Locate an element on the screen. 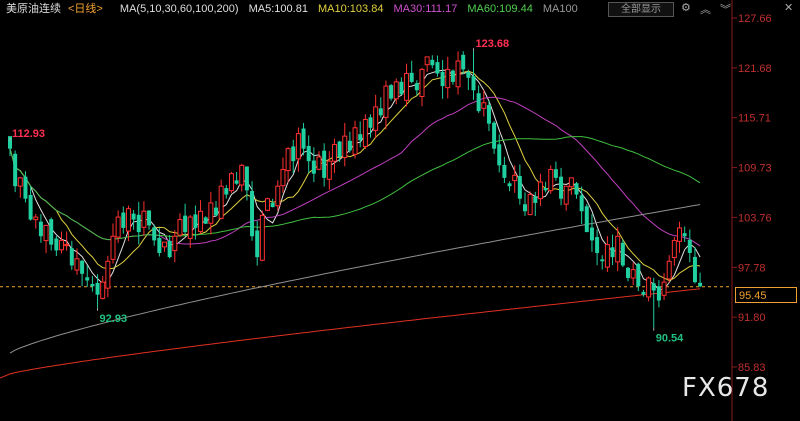 The height and width of the screenshot is (421, 800). ma30-value: MA30:111.17 is located at coordinates (425, 9).